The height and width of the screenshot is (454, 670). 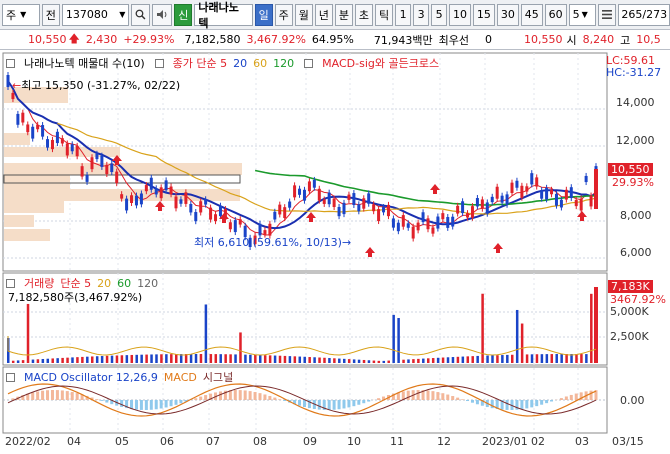 What do you see at coordinates (283, 14) in the screenshot?
I see `period-week-button: 주` at bounding box center [283, 14].